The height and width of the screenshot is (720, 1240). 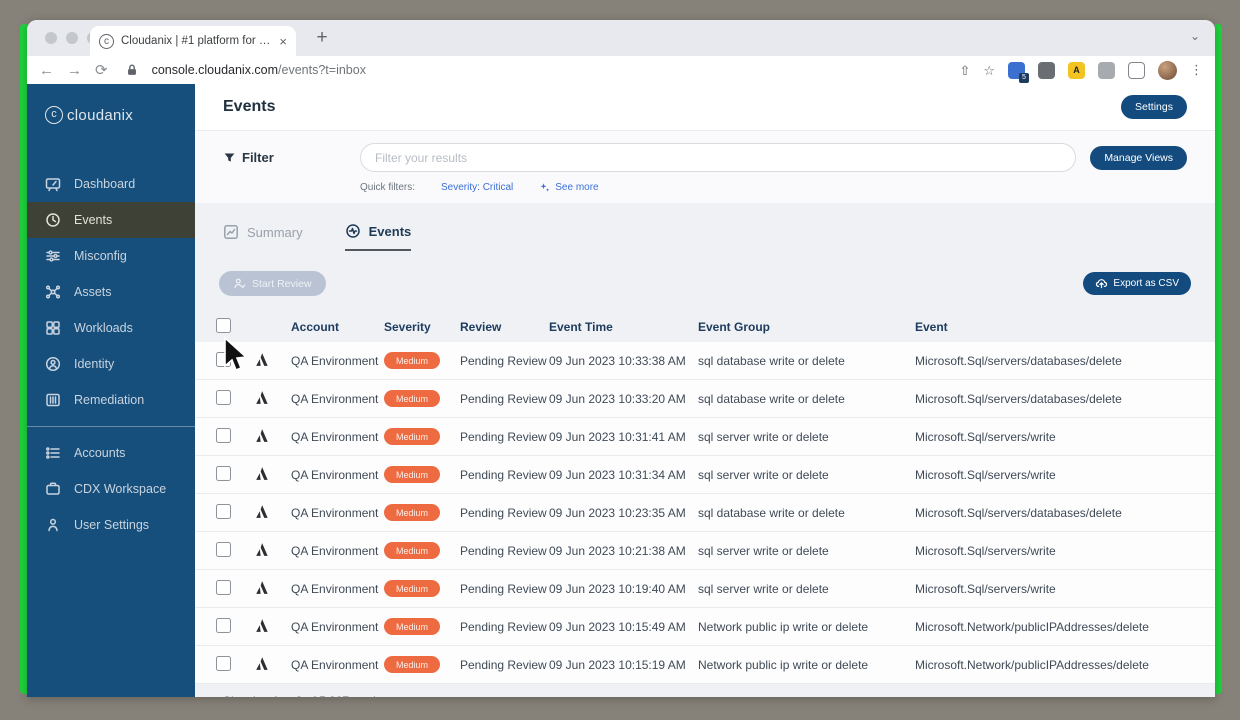 I want to click on cell-event-time: 09 Jun 2023 10:31:34 AM, so click(x=617, y=474).